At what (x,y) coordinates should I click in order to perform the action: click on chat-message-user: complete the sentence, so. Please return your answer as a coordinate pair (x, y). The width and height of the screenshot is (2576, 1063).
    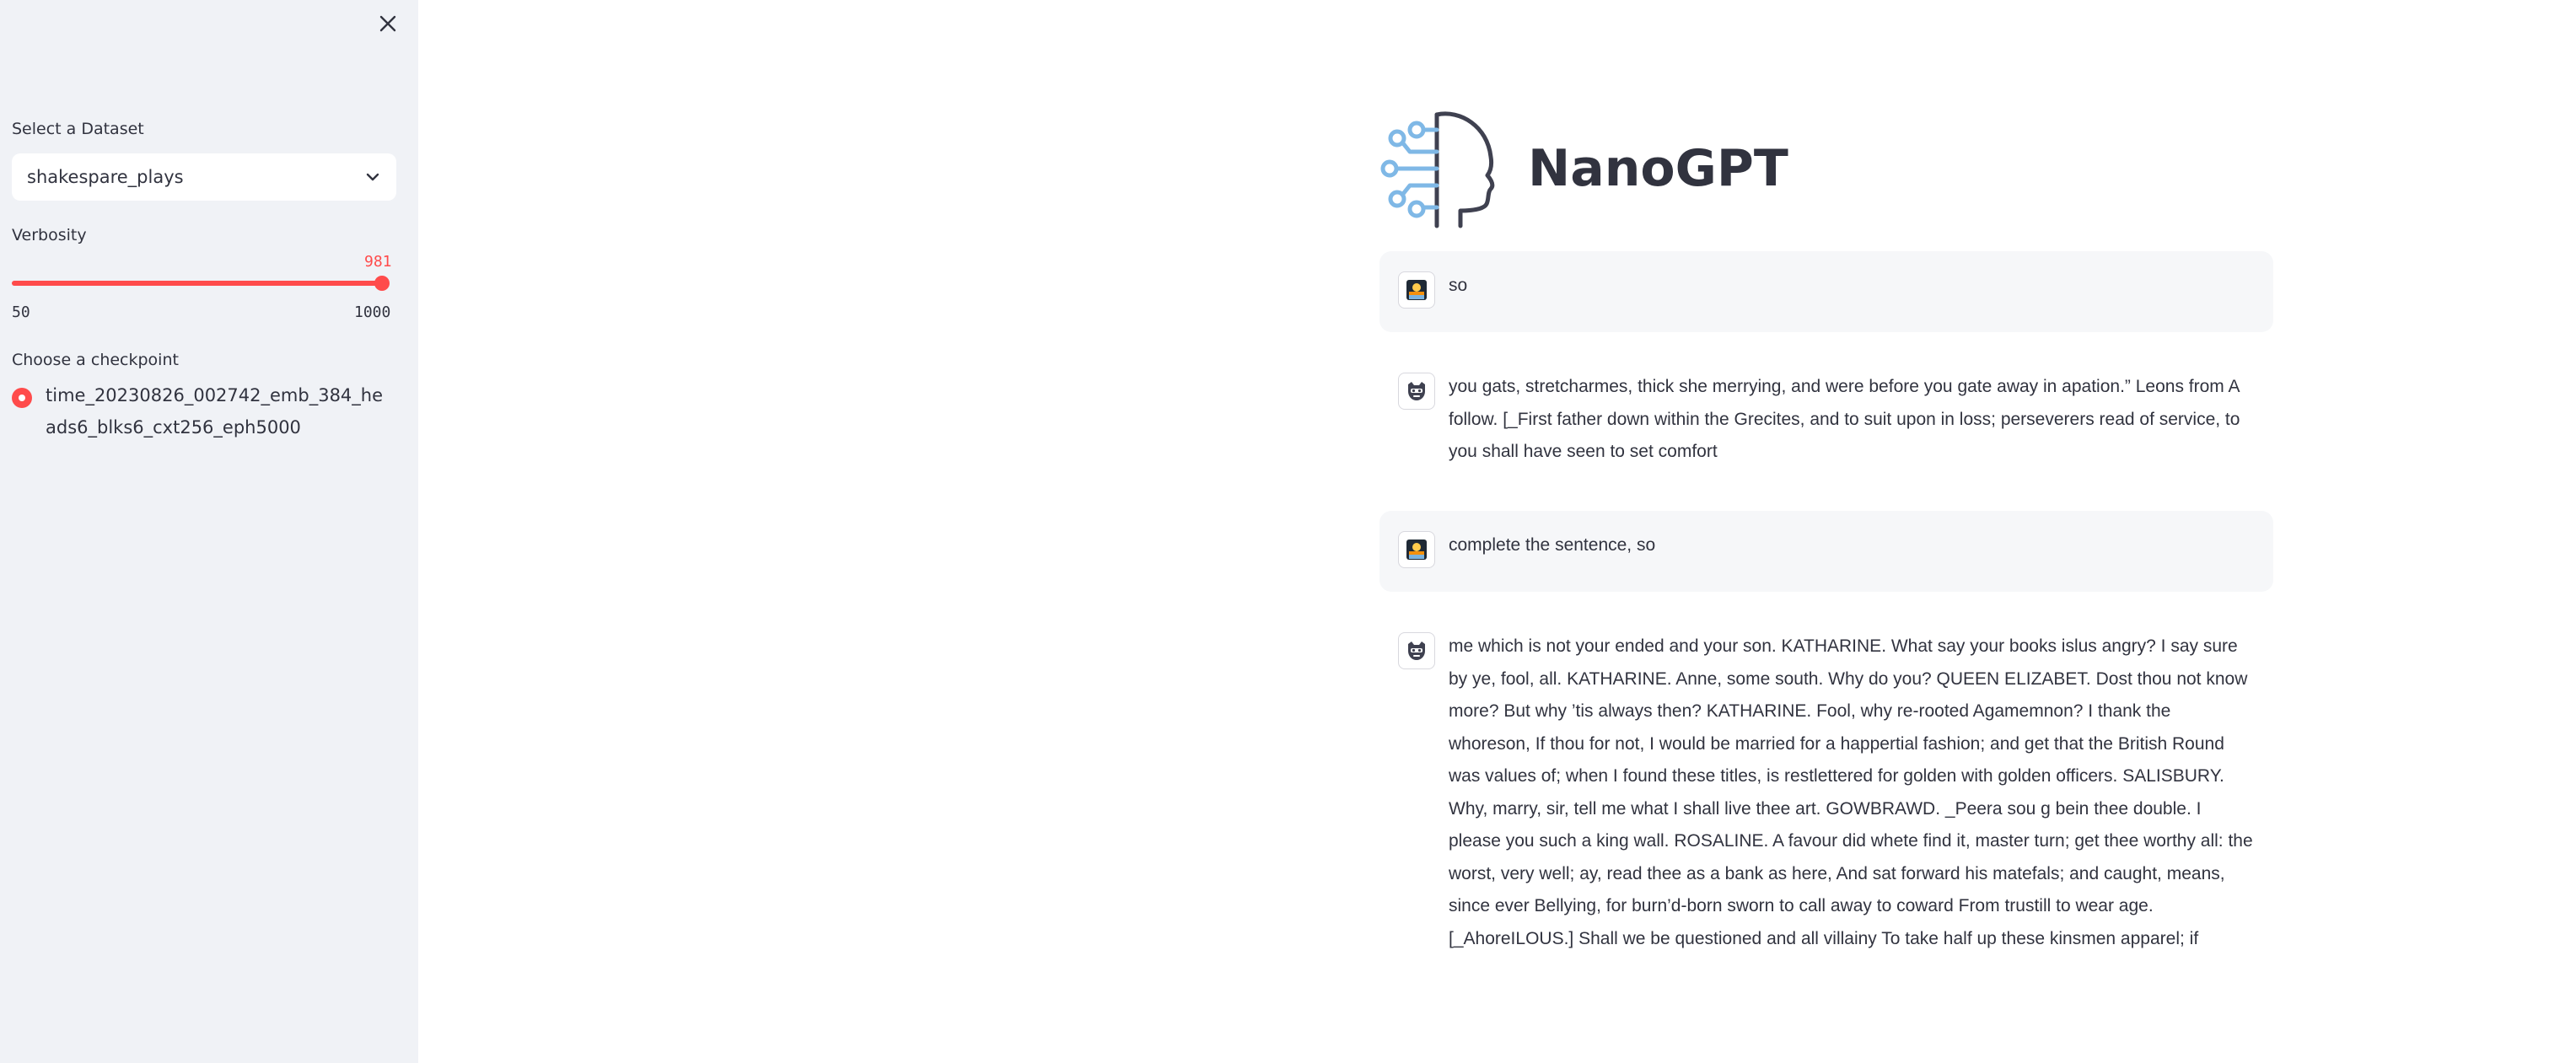
    Looking at the image, I should click on (1826, 552).